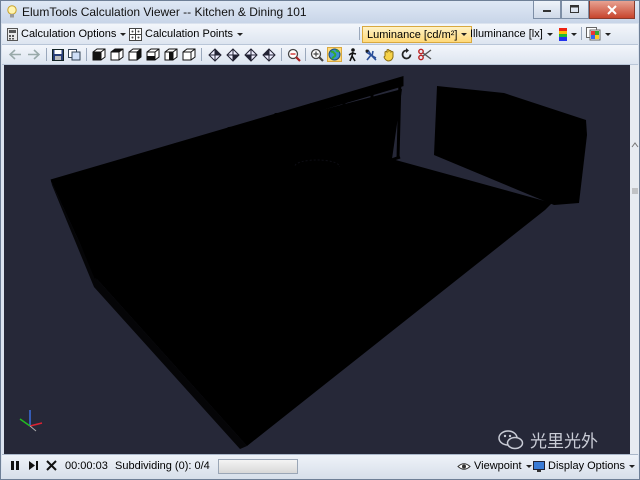 Image resolution: width=640 pixels, height=480 pixels. I want to click on orbit-4-button, so click(268, 54).